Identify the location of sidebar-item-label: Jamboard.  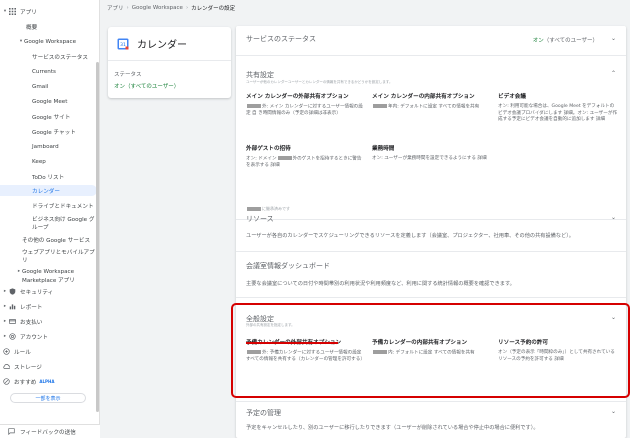
(45, 146).